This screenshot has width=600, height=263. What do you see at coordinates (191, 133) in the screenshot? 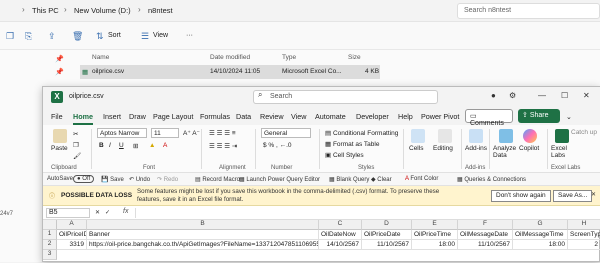
I see `grow-font-icon: A⁺ A⁻` at bounding box center [191, 133].